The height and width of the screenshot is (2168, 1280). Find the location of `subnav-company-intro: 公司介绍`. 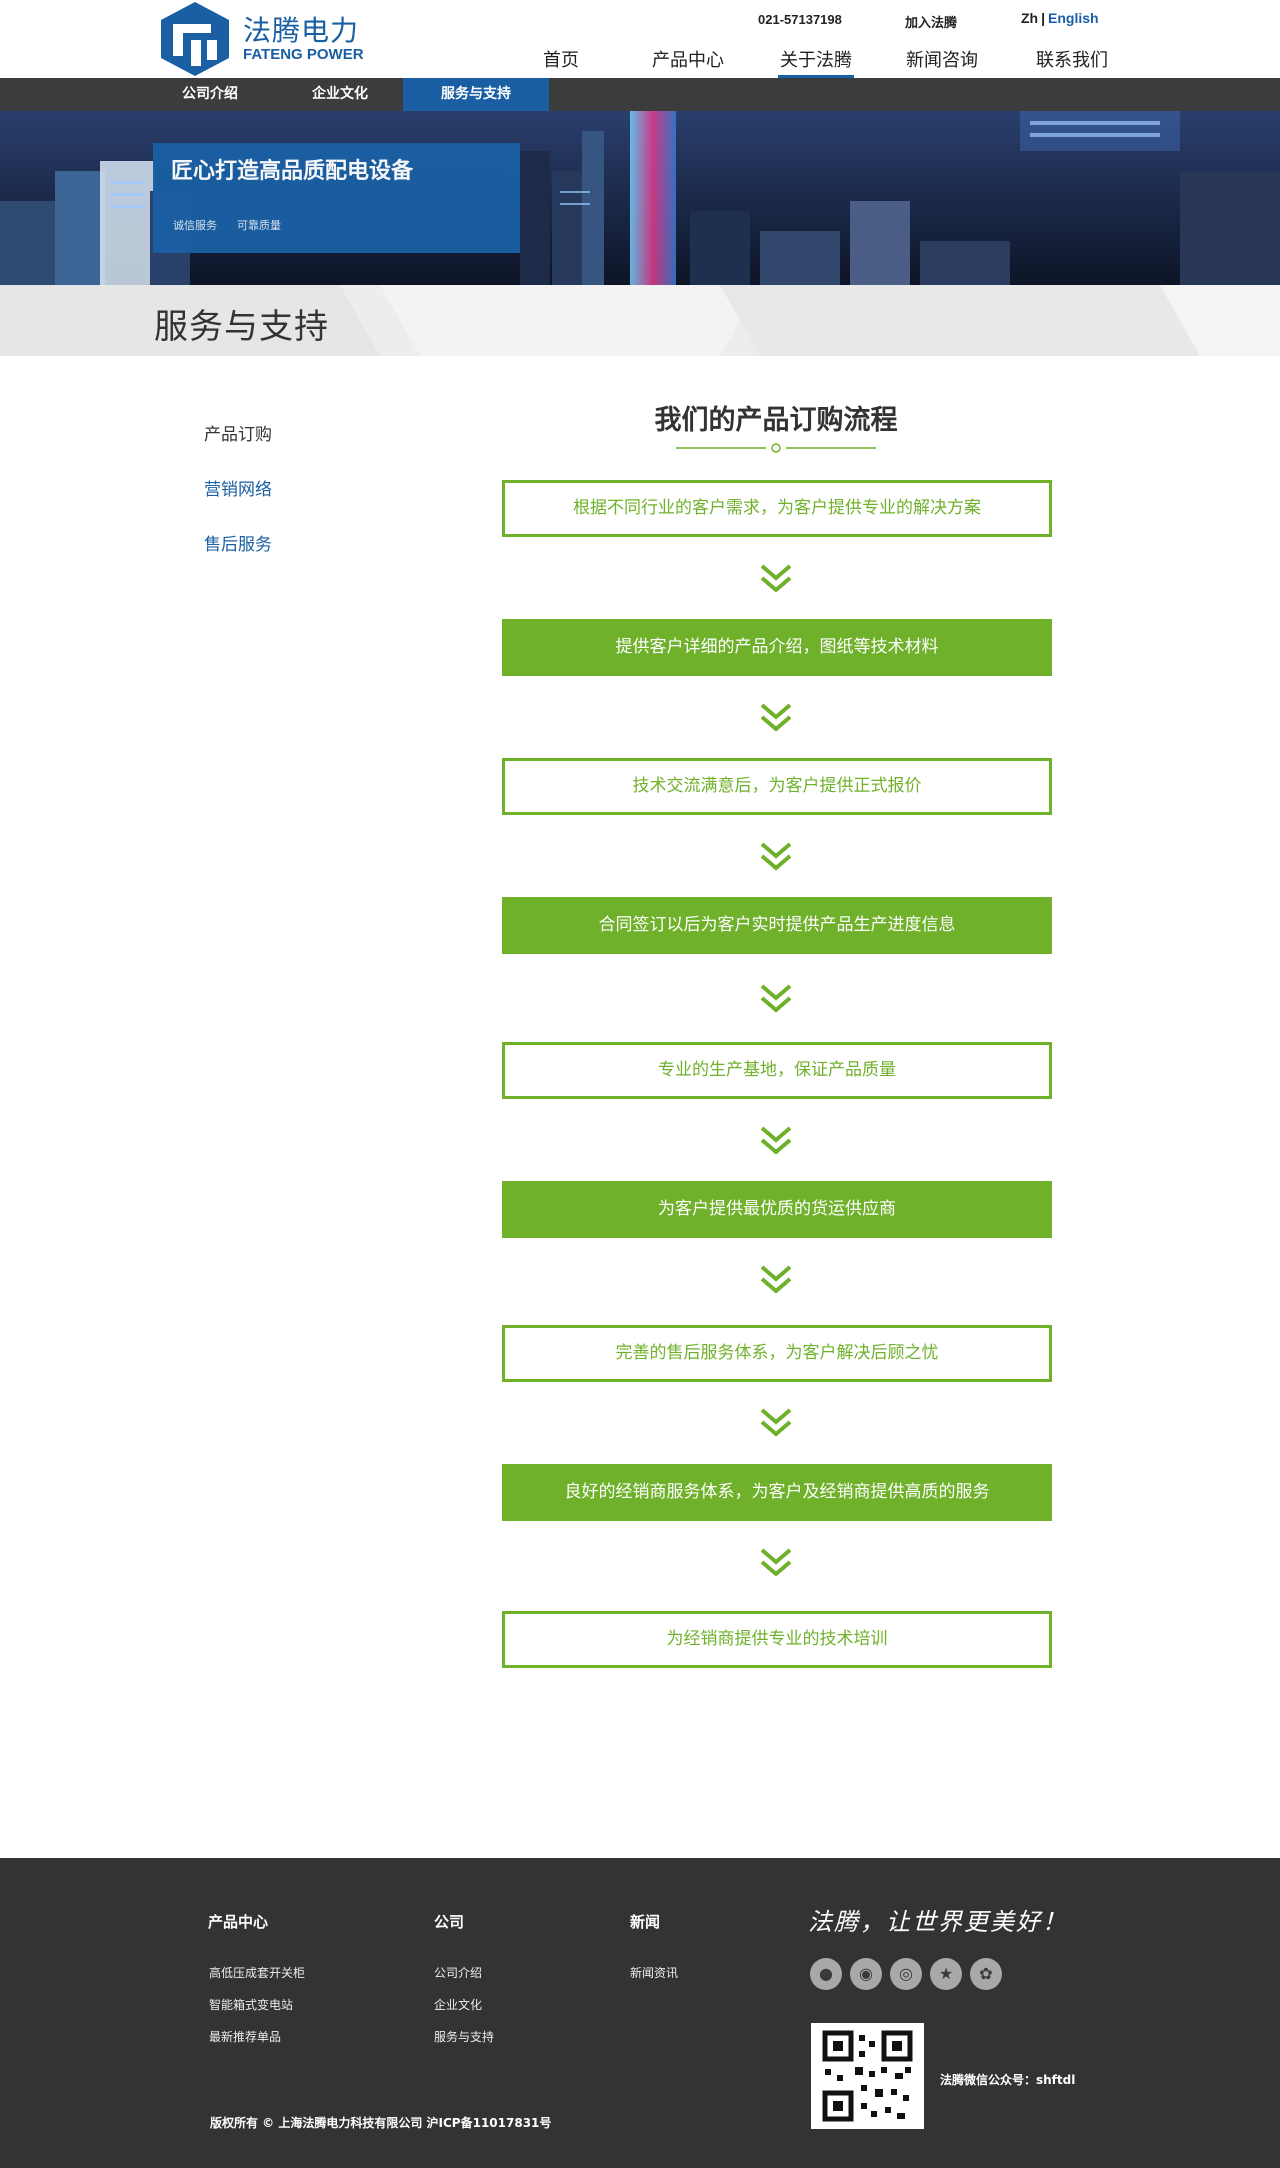

subnav-company-intro: 公司介绍 is located at coordinates (210, 94).